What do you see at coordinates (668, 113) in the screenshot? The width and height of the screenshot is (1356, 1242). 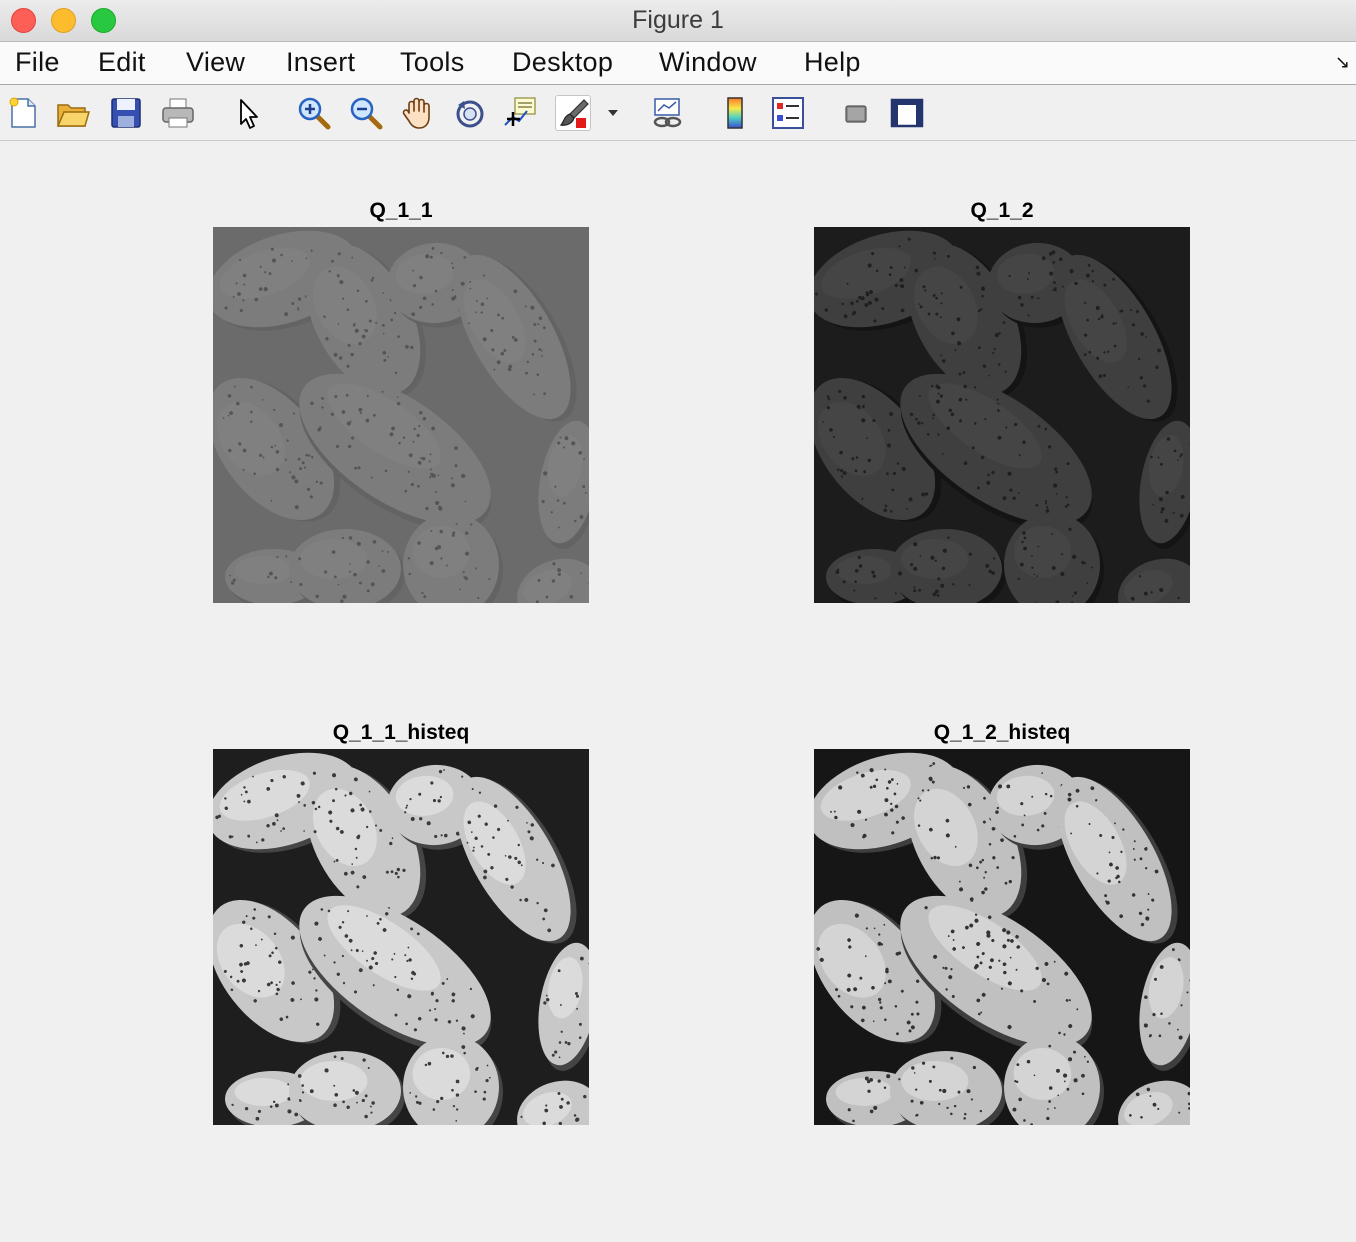 I see `link-plot-icon` at bounding box center [668, 113].